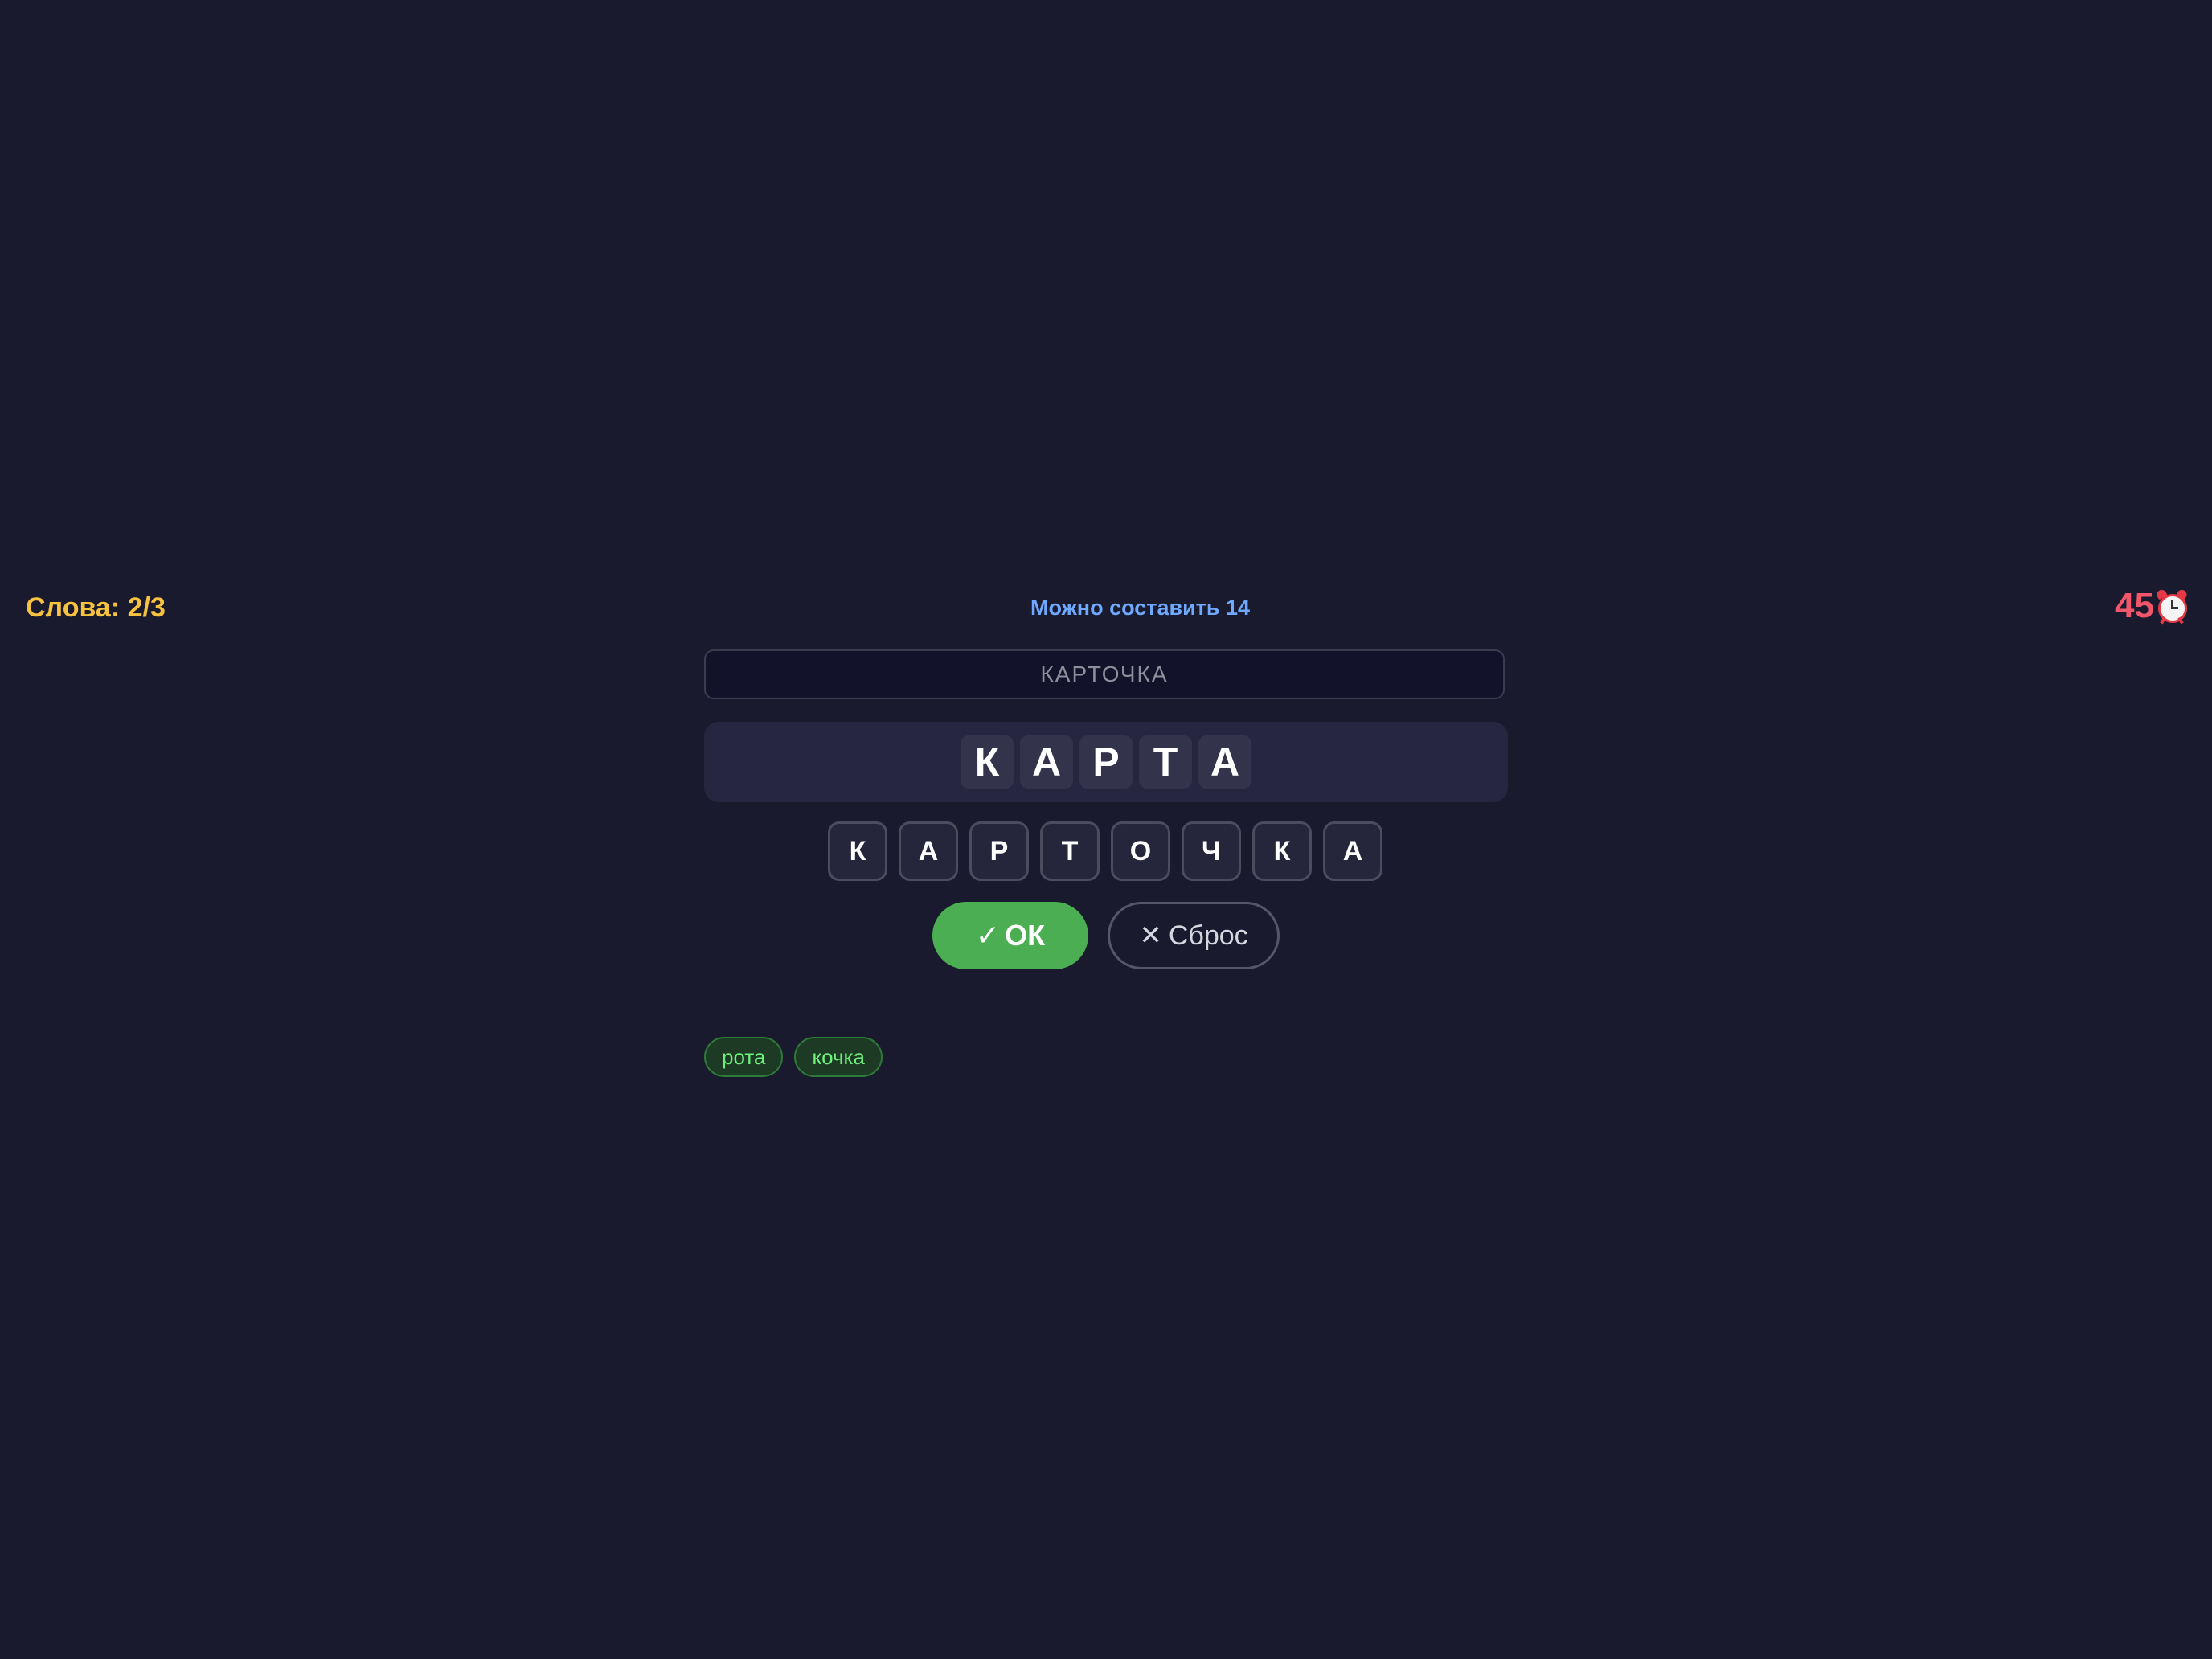  I want to click on ok-button: ✓ ОК, so click(1010, 935).